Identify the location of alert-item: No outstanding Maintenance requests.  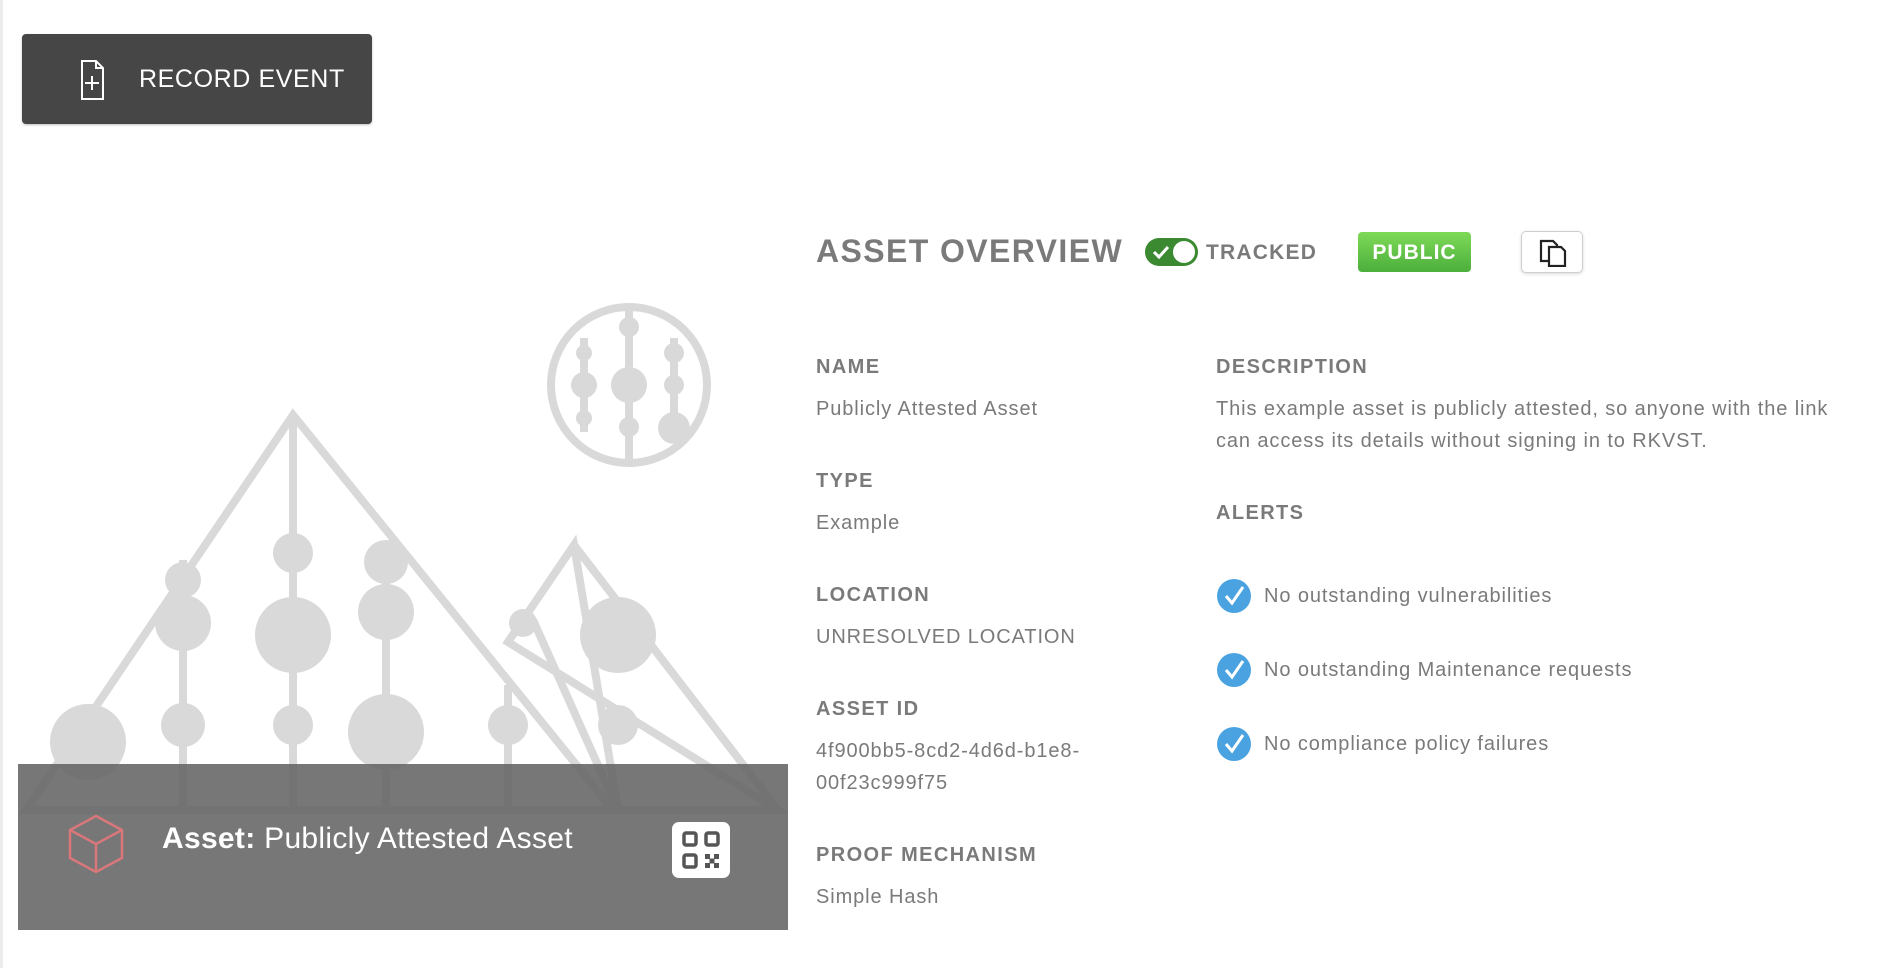
(1424, 670).